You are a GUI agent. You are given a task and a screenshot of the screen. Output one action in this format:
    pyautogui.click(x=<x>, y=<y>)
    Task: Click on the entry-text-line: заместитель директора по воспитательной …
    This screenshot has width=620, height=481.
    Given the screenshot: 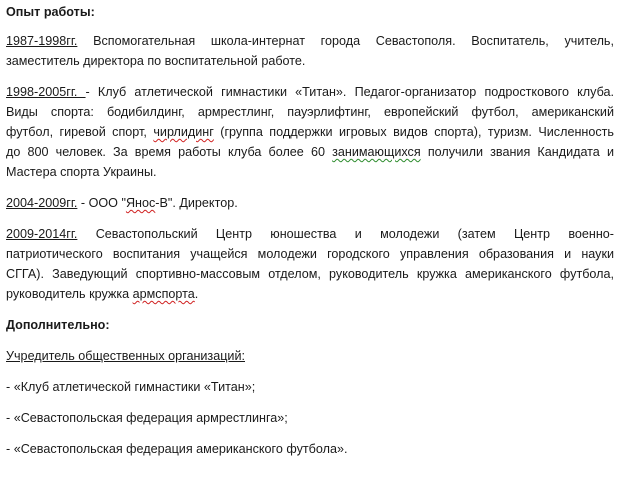 What is the action you would take?
    pyautogui.click(x=156, y=61)
    